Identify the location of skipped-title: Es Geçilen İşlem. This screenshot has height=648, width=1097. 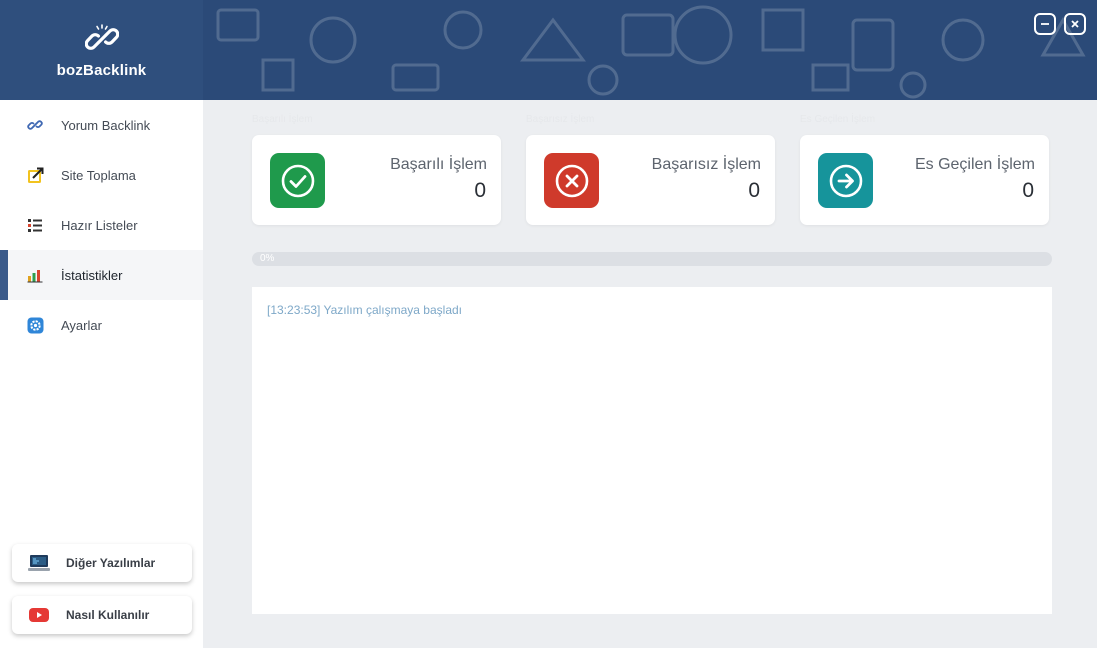
(974, 164).